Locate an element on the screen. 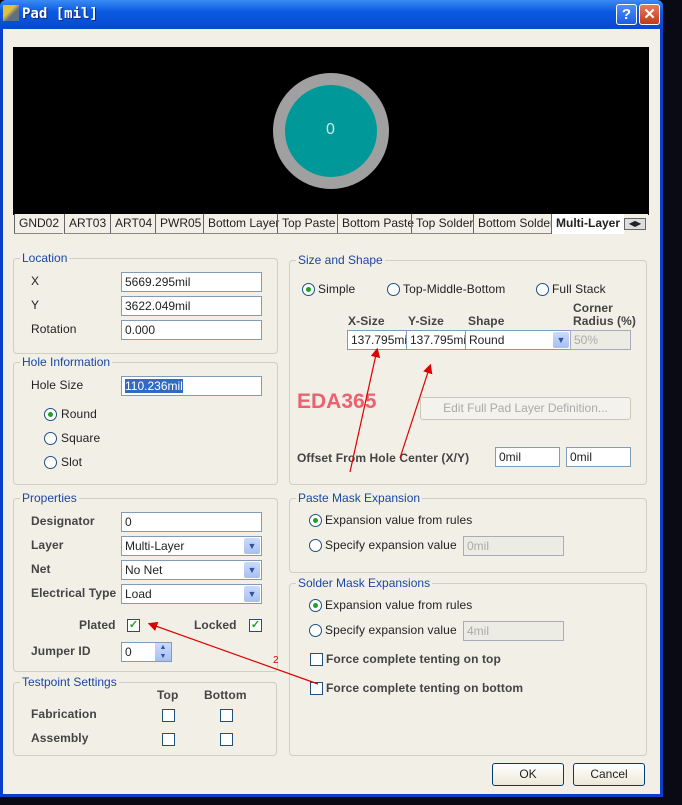 The width and height of the screenshot is (682, 805). arrow-to-plated is located at coordinates (233, 653).